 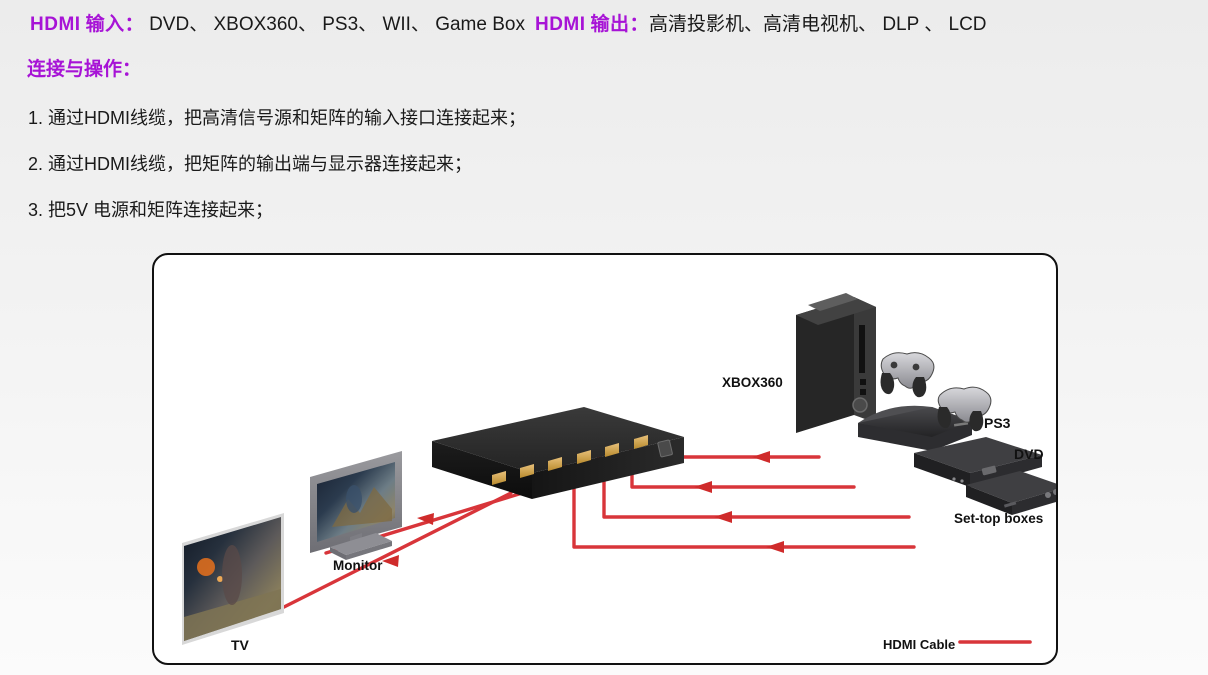 What do you see at coordinates (752, 382) in the screenshot?
I see `label-xbox360: XBOX360` at bounding box center [752, 382].